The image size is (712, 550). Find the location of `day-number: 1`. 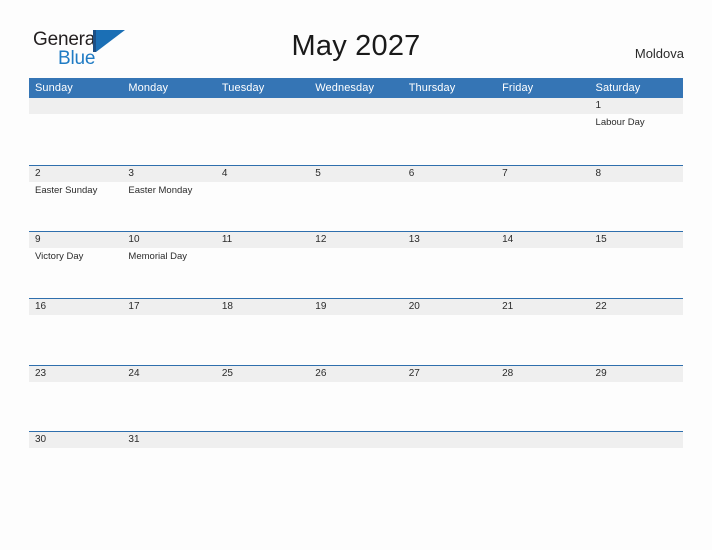

day-number: 1 is located at coordinates (636, 106).